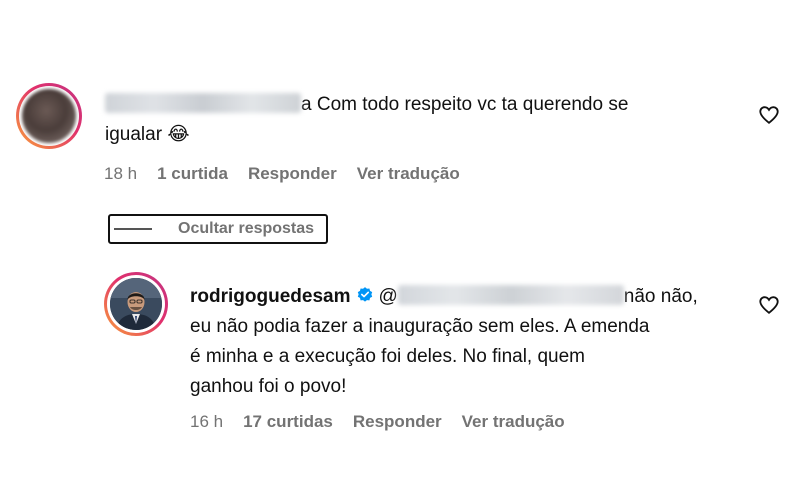 This screenshot has width=800, height=500. Describe the element at coordinates (246, 228) in the screenshot. I see `hide-replies-label: Ocultar respostas` at that location.